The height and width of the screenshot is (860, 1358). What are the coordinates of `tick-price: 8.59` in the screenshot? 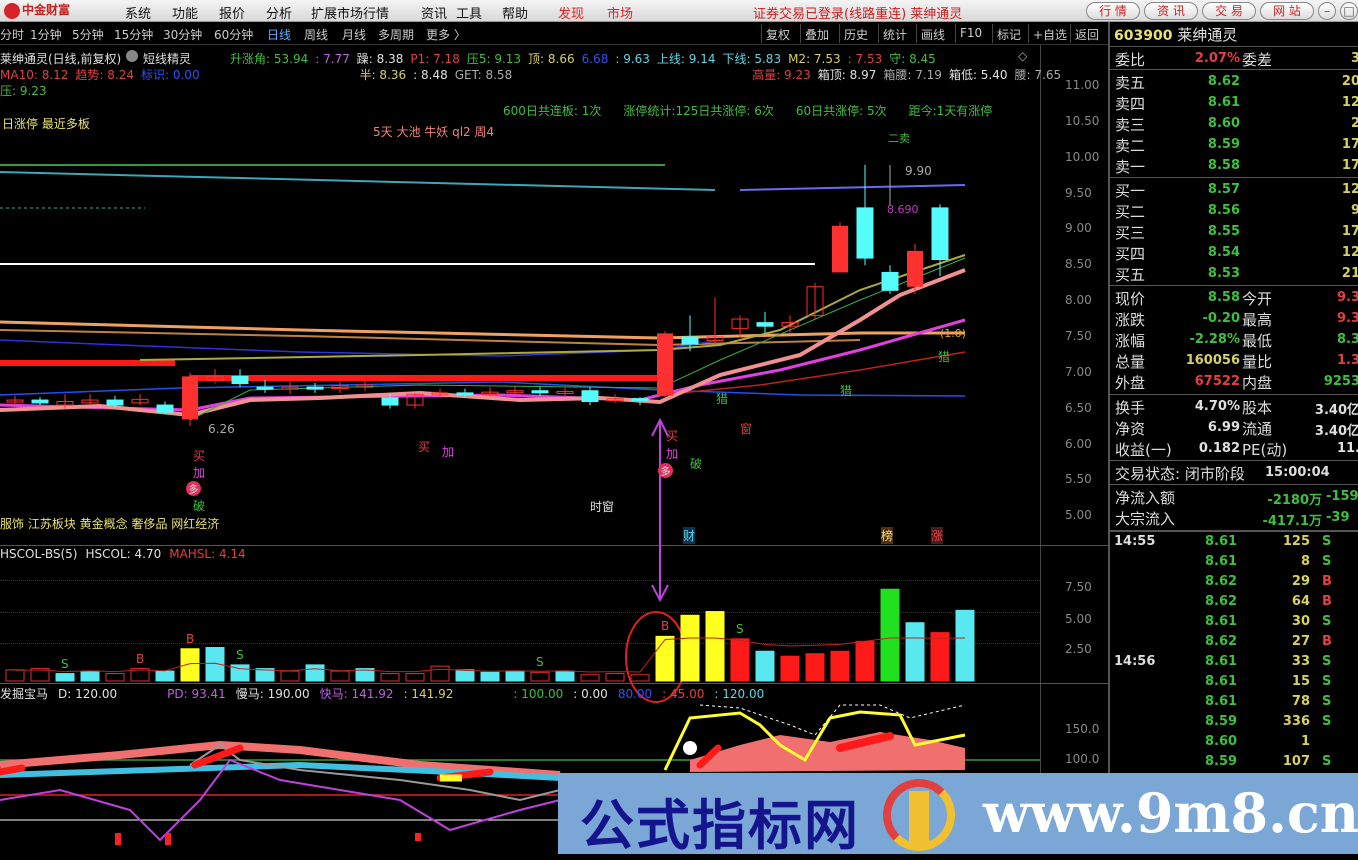 It's located at (1221, 761).